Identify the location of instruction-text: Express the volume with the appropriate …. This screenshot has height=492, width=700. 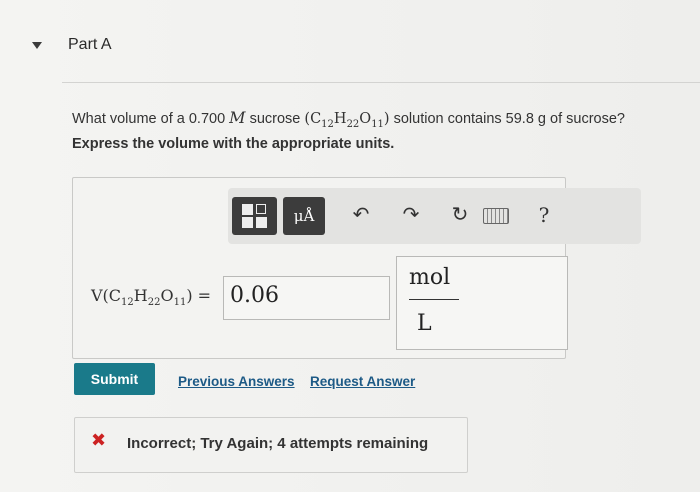
(233, 144).